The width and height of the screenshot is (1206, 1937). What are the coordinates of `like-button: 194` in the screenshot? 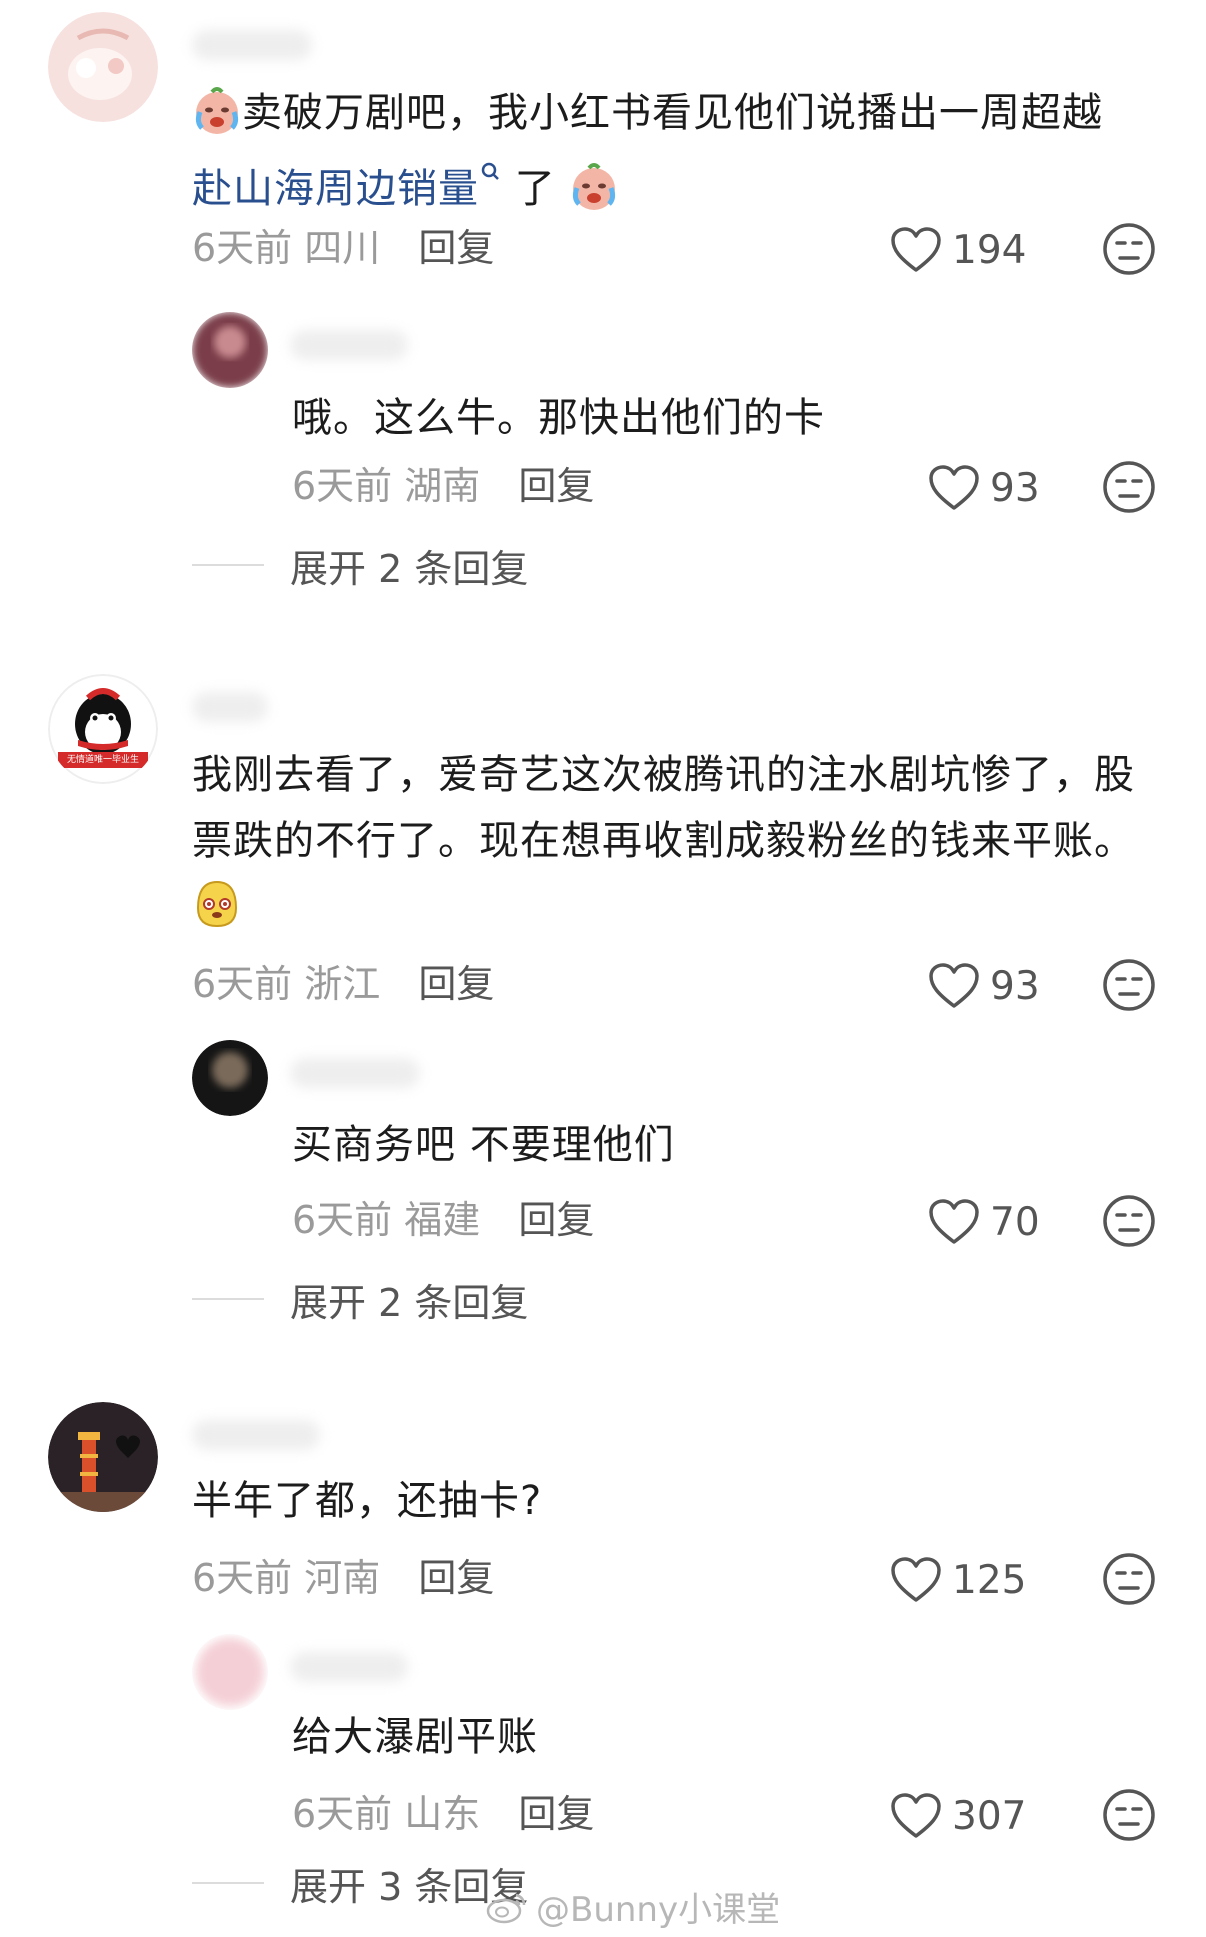 It's located at (958, 250).